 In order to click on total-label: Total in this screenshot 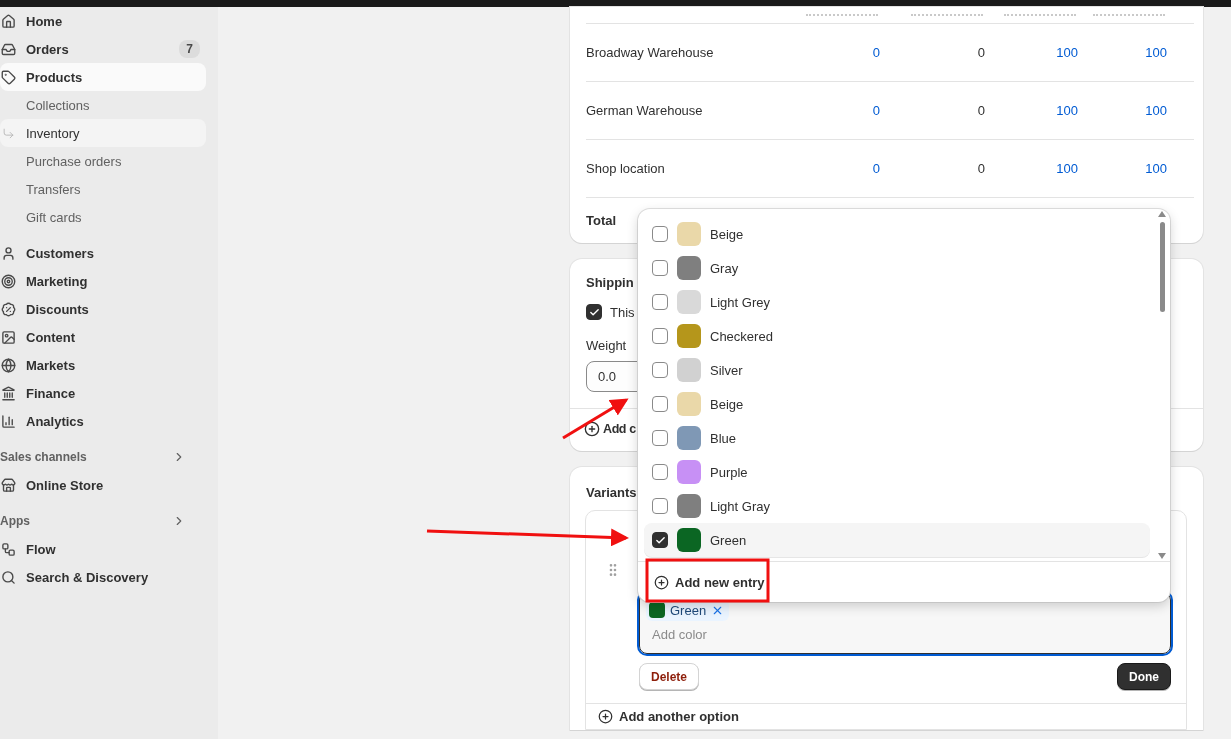, I will do `click(601, 220)`.